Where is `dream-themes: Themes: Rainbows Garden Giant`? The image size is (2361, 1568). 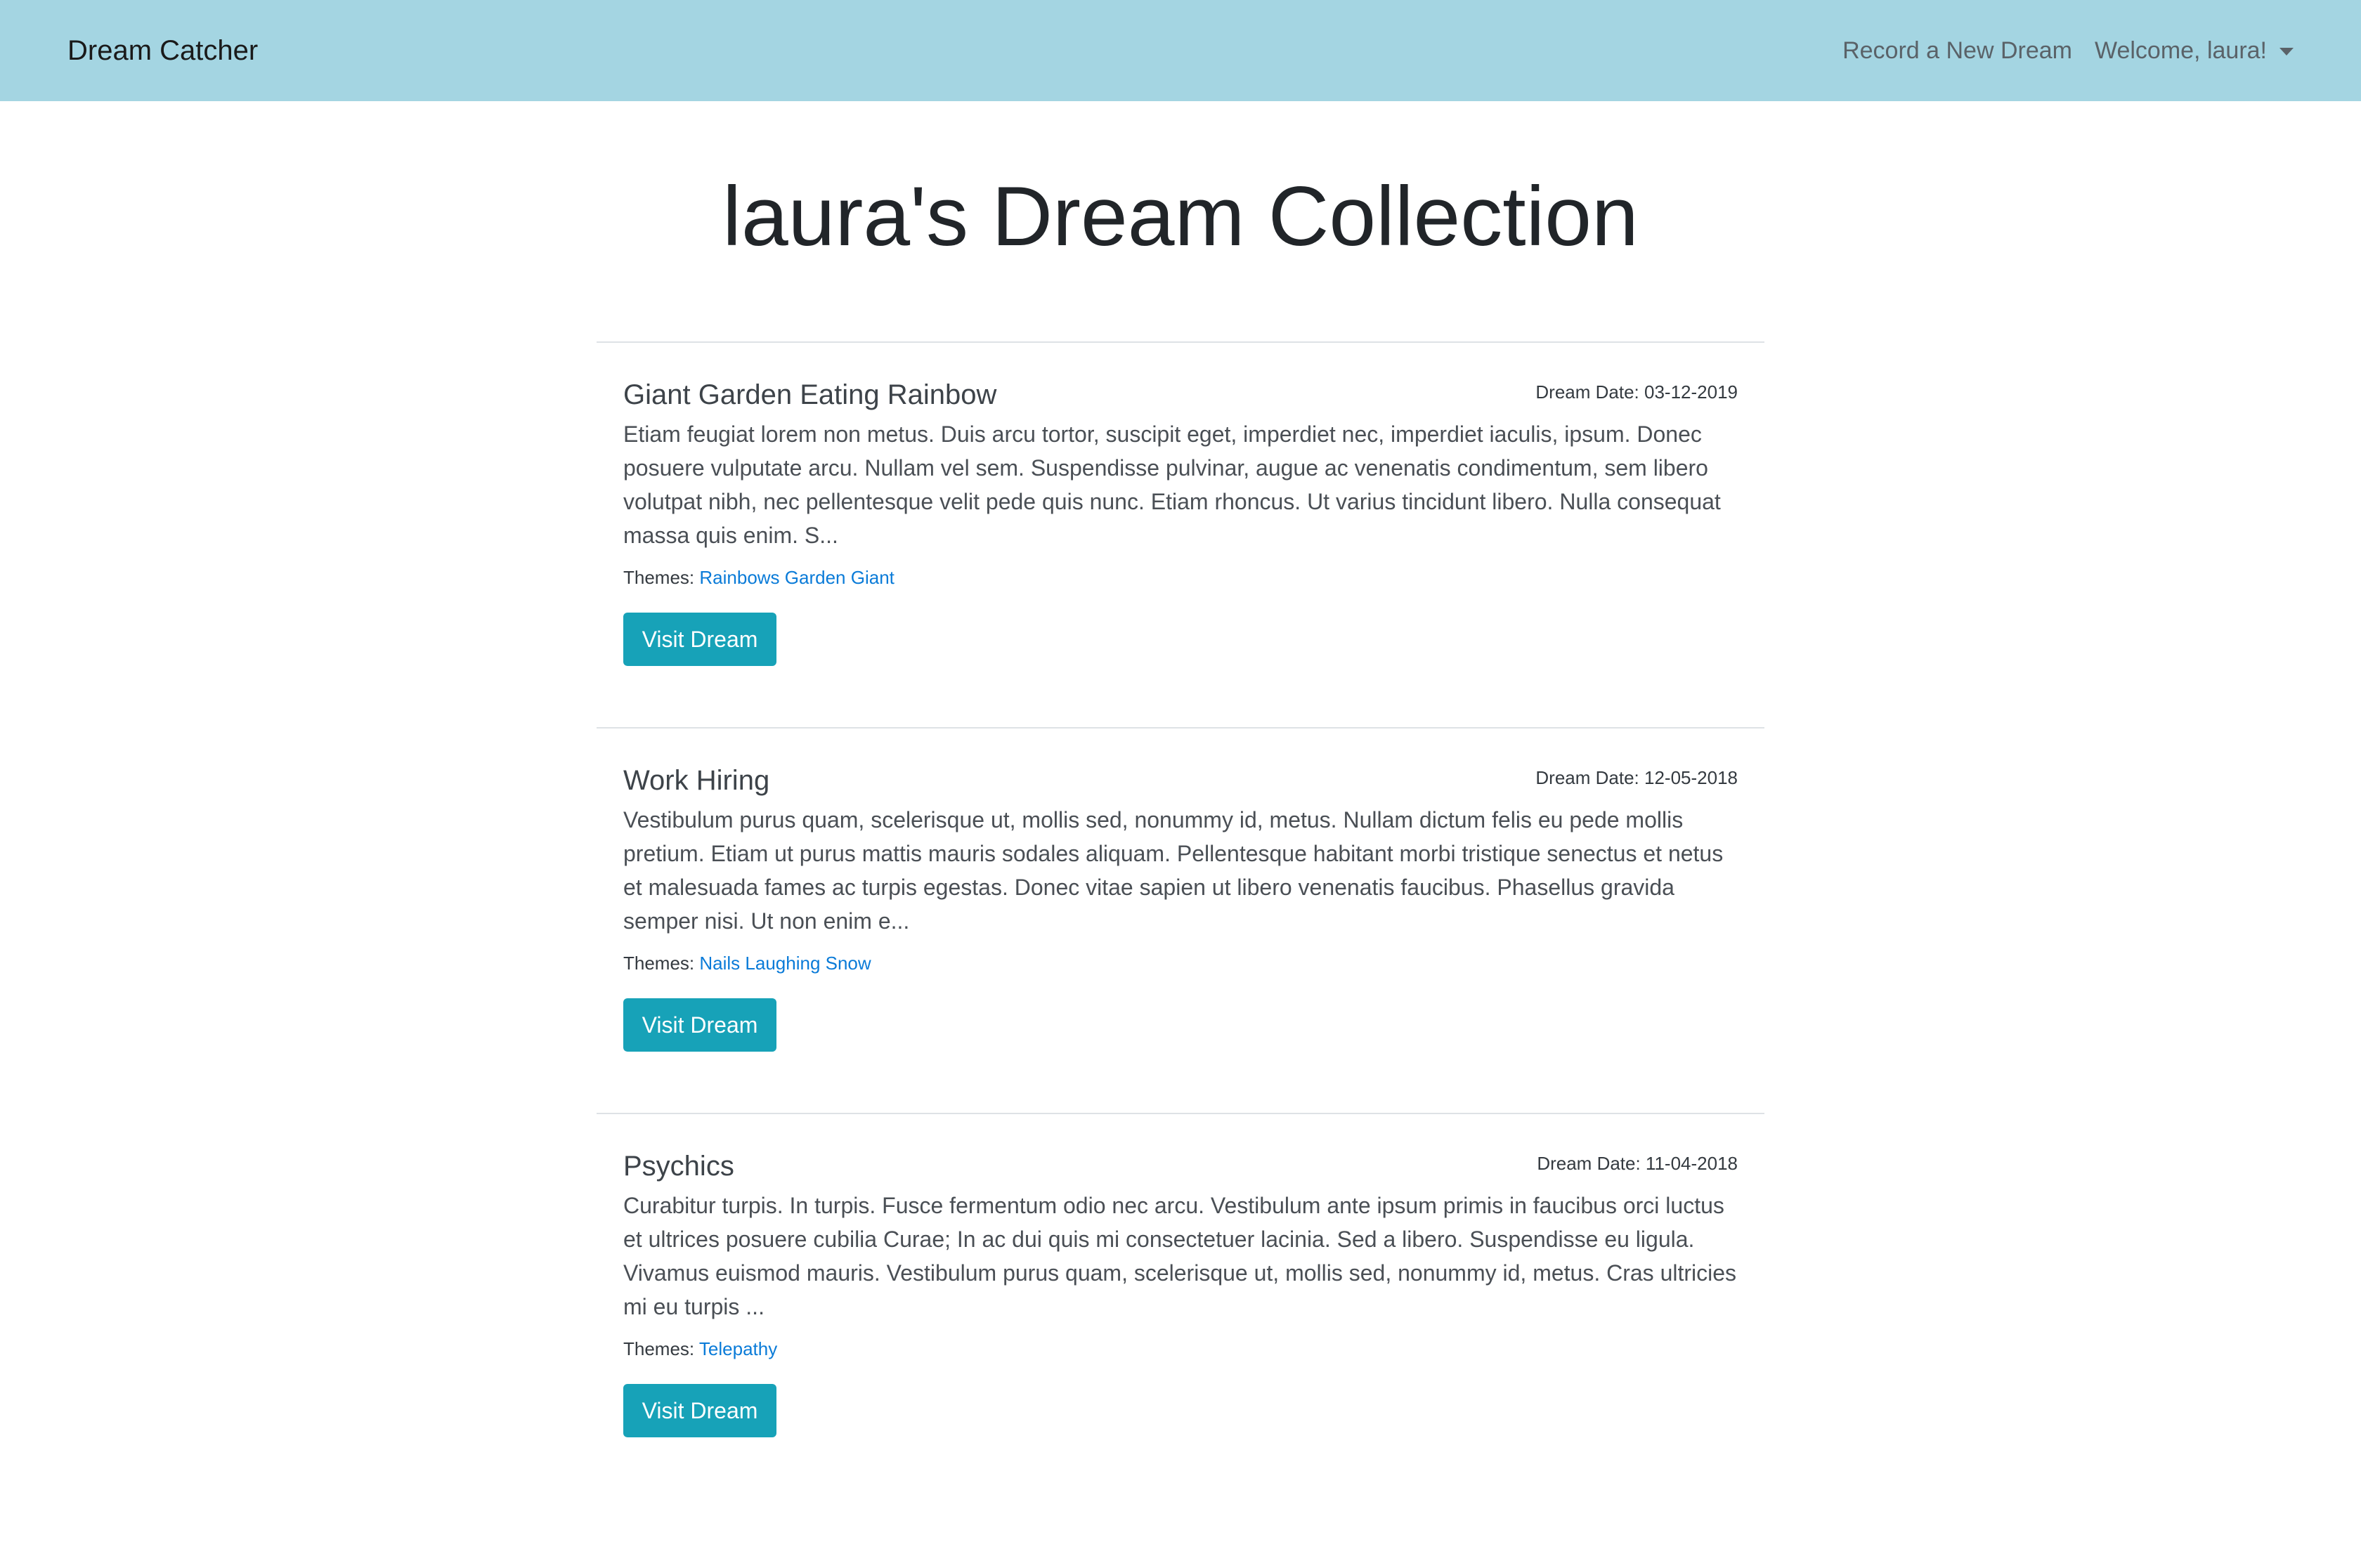
dream-themes: Themes: Rainbows Garden Giant is located at coordinates (759, 577).